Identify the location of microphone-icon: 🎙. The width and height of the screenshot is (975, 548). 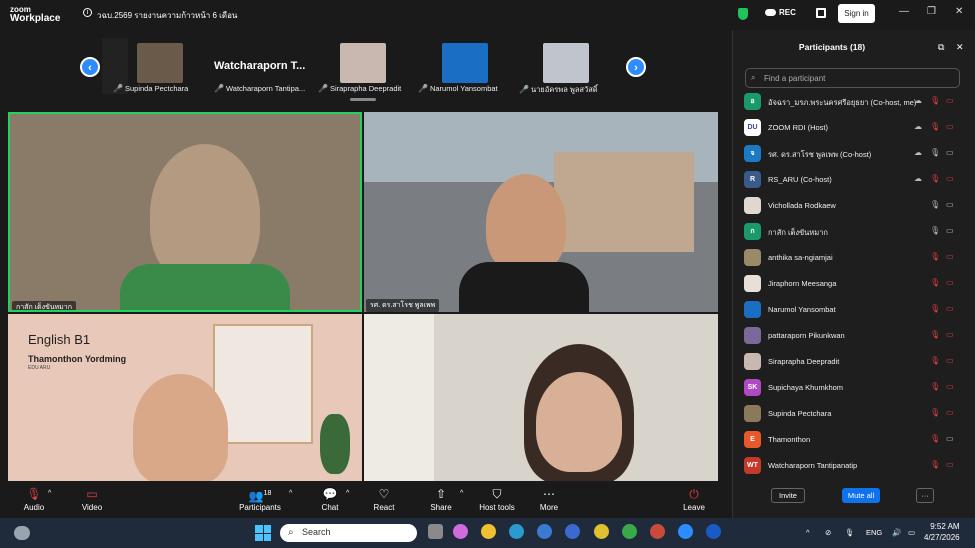
(850, 532).